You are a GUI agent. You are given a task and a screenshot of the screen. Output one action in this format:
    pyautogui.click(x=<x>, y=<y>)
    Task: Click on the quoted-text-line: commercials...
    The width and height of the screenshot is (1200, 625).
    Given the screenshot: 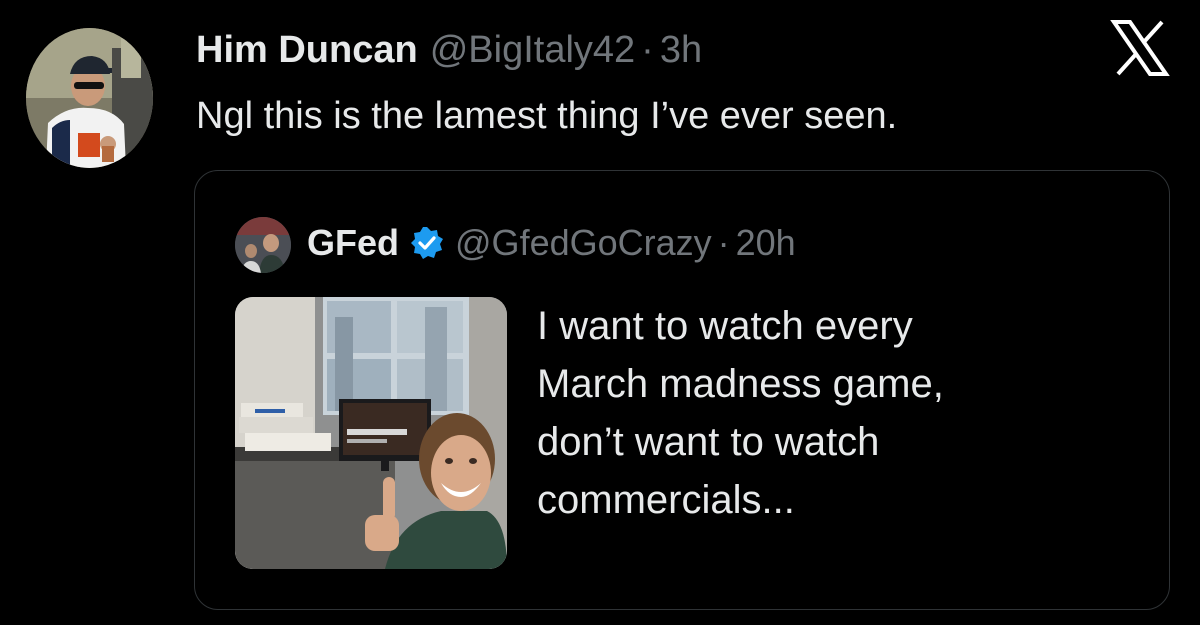 What is the action you would take?
    pyautogui.click(x=666, y=500)
    